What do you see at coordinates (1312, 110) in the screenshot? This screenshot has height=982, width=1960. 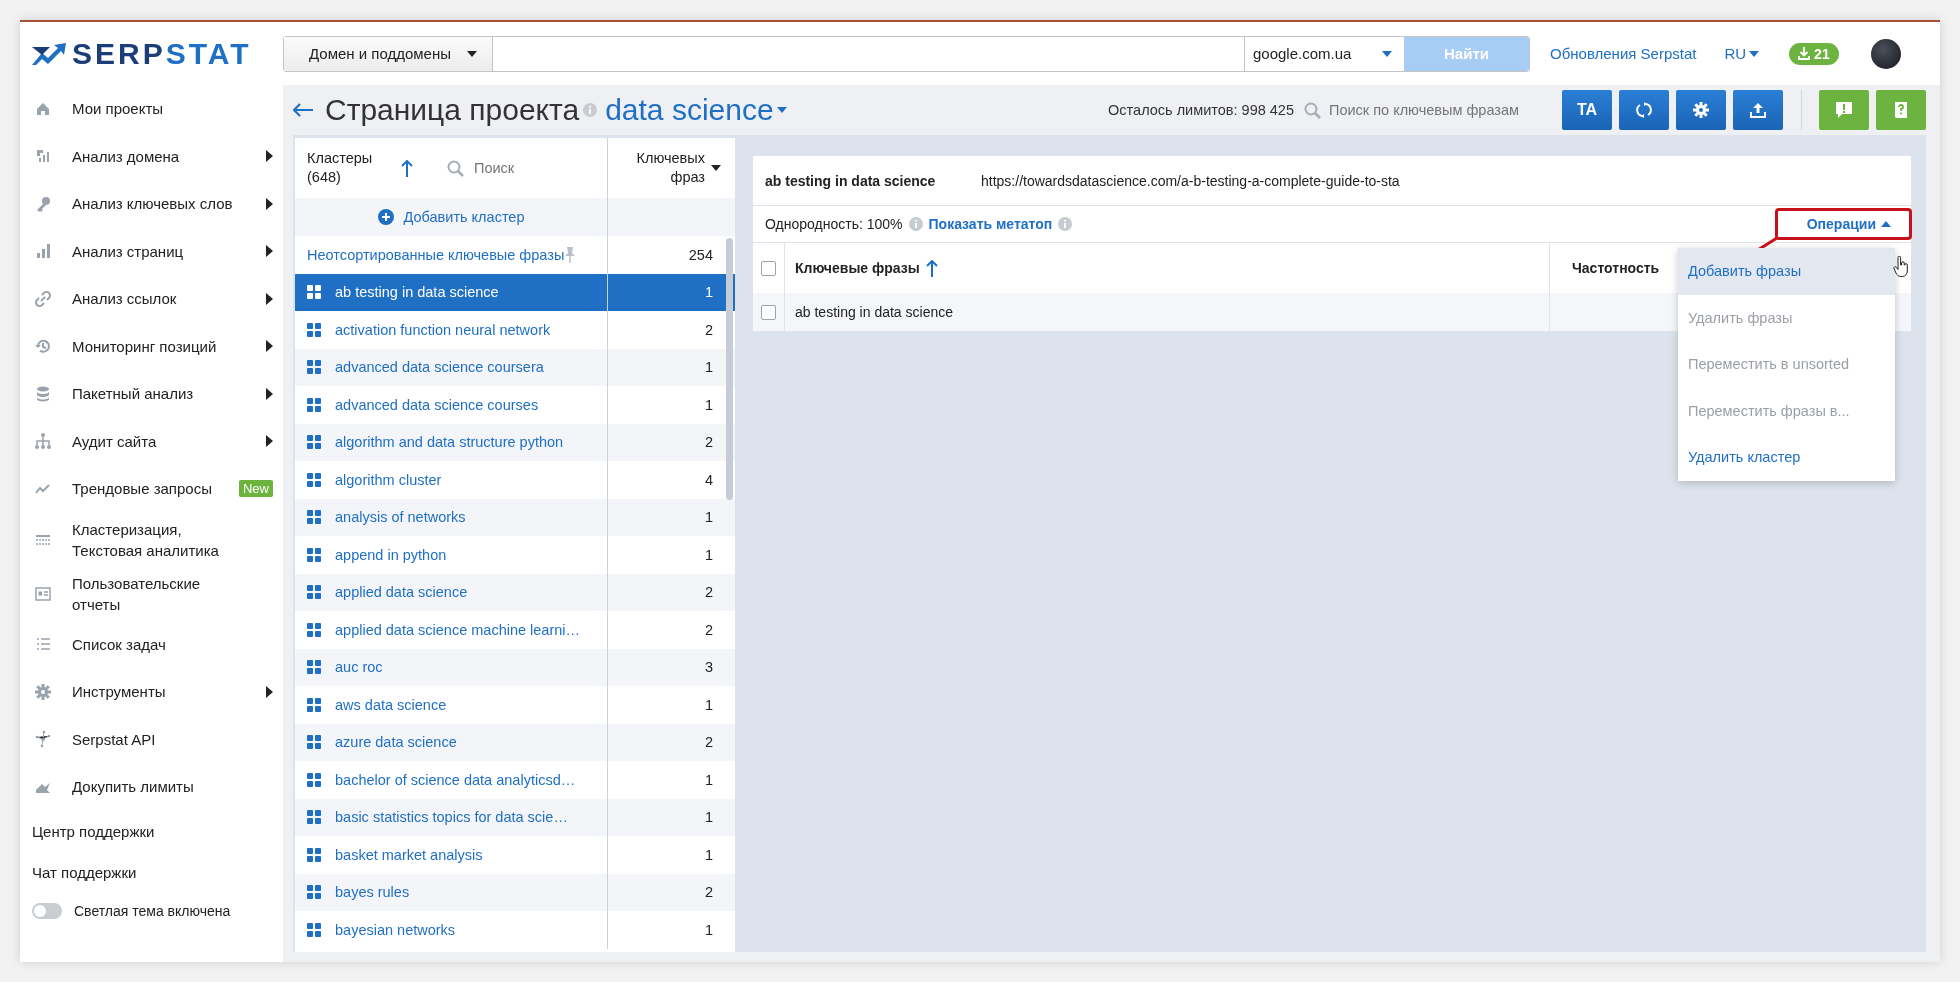 I see `search-icon` at bounding box center [1312, 110].